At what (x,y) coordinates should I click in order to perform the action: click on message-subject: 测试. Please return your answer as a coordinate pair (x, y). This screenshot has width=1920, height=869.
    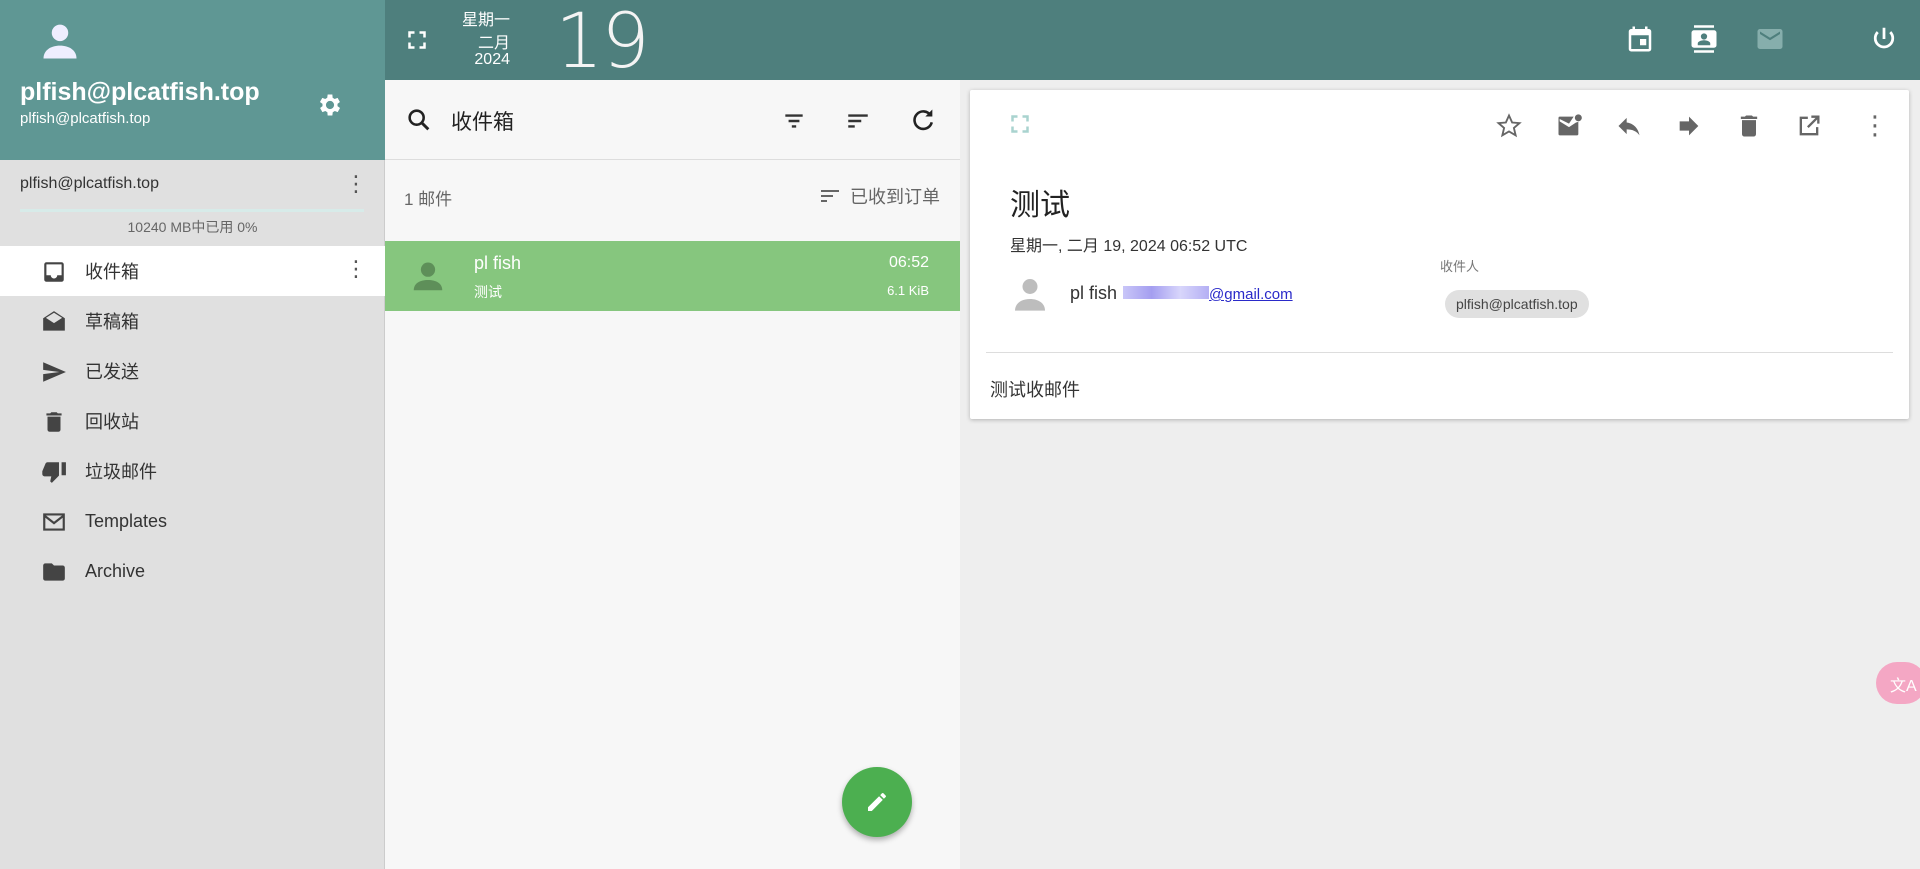
    Looking at the image, I should click on (488, 292).